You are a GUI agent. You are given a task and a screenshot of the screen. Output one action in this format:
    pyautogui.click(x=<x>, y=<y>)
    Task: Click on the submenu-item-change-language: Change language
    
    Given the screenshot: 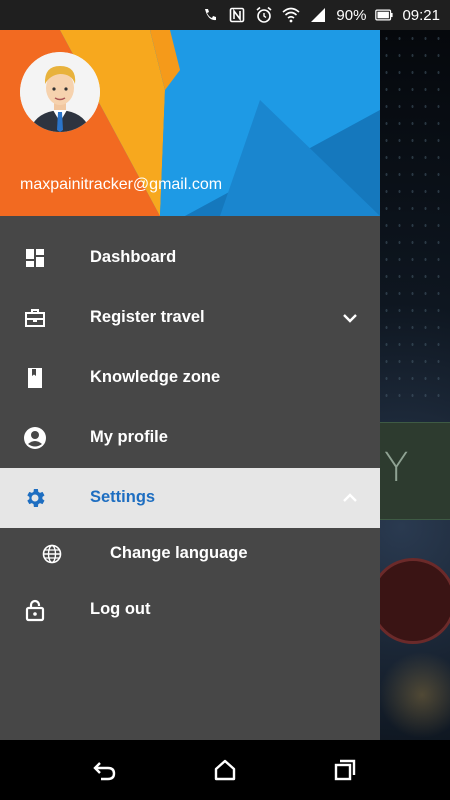 What is the action you would take?
    pyautogui.click(x=190, y=554)
    